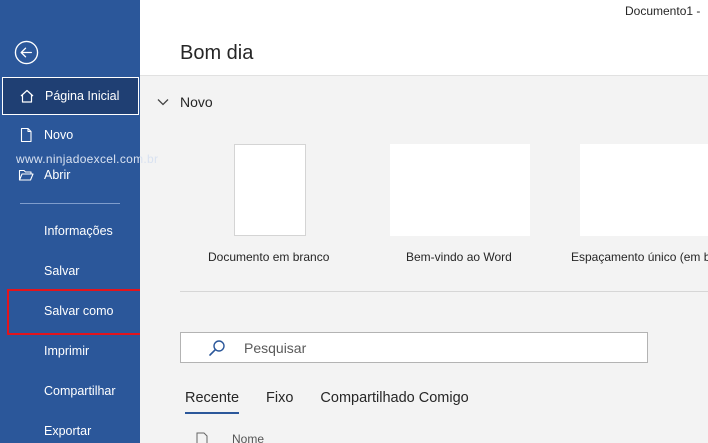  Describe the element at coordinates (26, 175) in the screenshot. I see `open-folder-icon` at that location.